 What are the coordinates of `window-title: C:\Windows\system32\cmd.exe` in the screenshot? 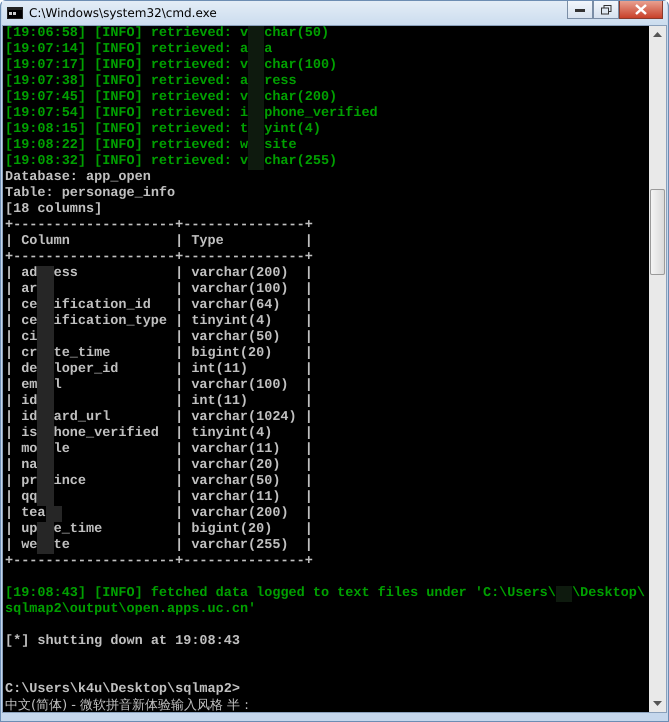 It's located at (123, 13).